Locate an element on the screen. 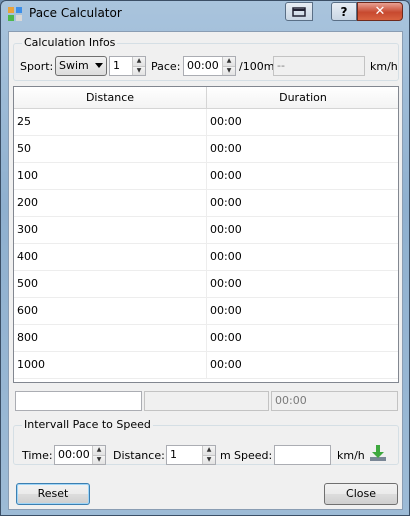 The image size is (410, 516). table-row: 500 00:00 is located at coordinates (206, 284).